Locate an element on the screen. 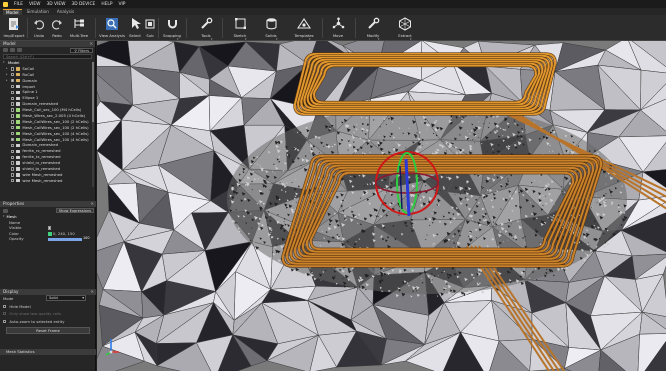 Image resolution: width=666 pixels, height=371 pixels. sketch-icon is located at coordinates (240, 23).